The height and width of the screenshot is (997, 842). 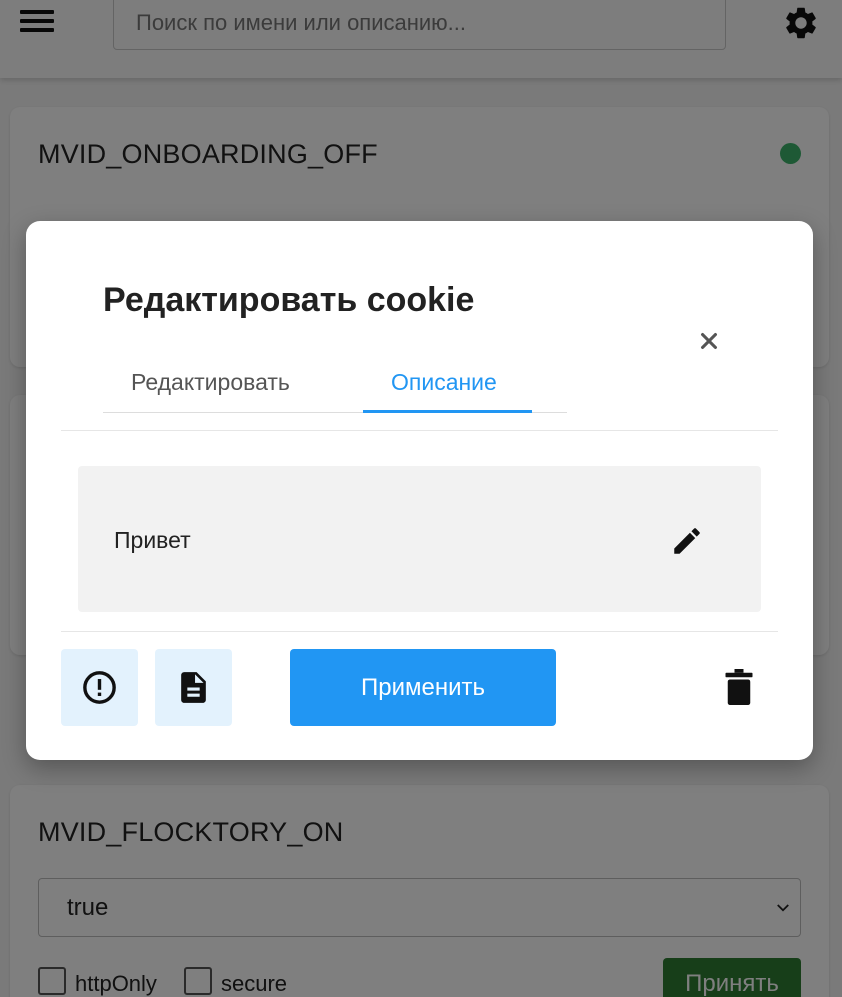 I want to click on info-button, so click(x=99, y=687).